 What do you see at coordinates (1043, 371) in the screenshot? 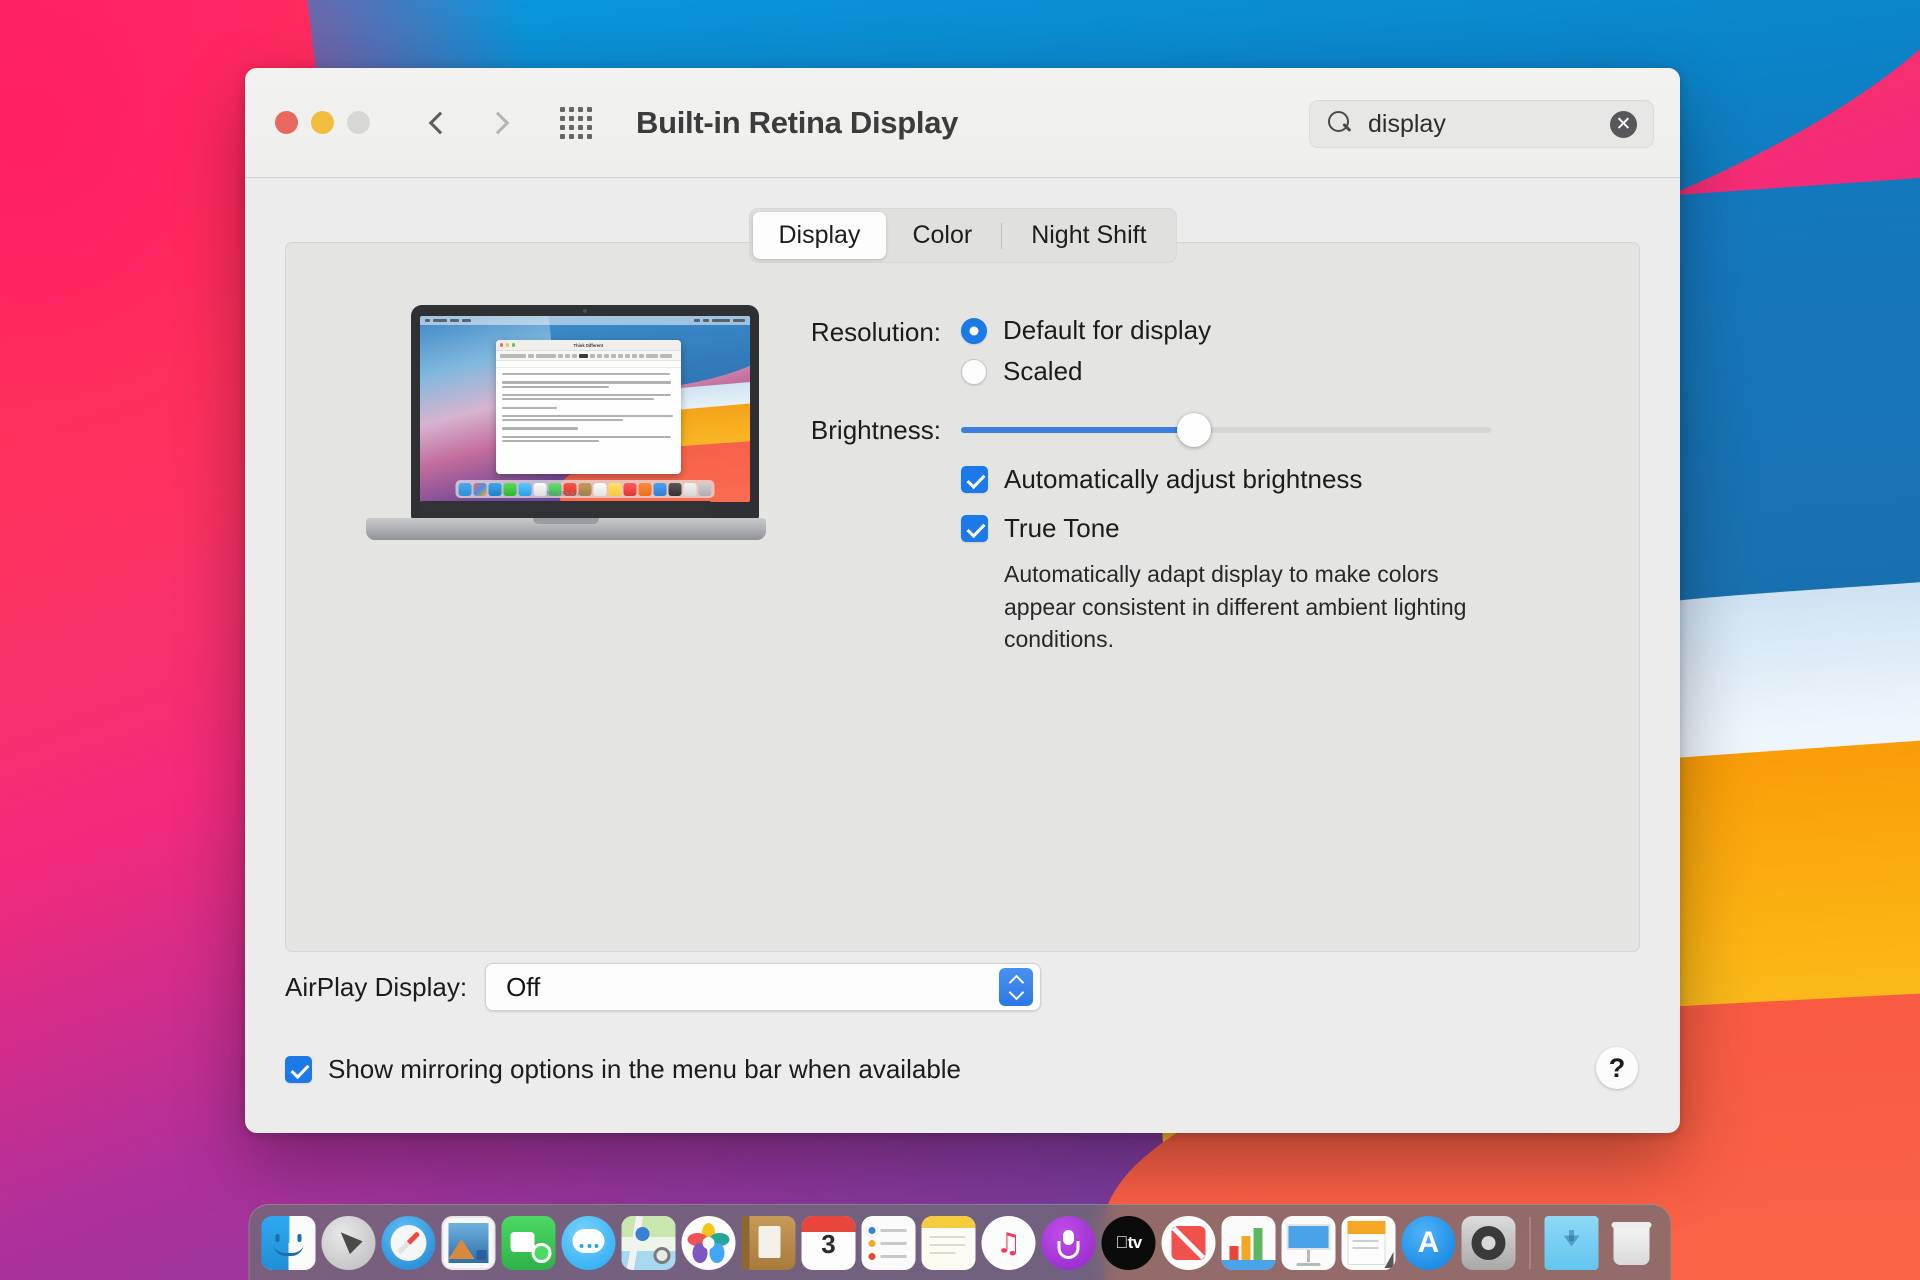
I see `radio-scaled-label: Scaled` at bounding box center [1043, 371].